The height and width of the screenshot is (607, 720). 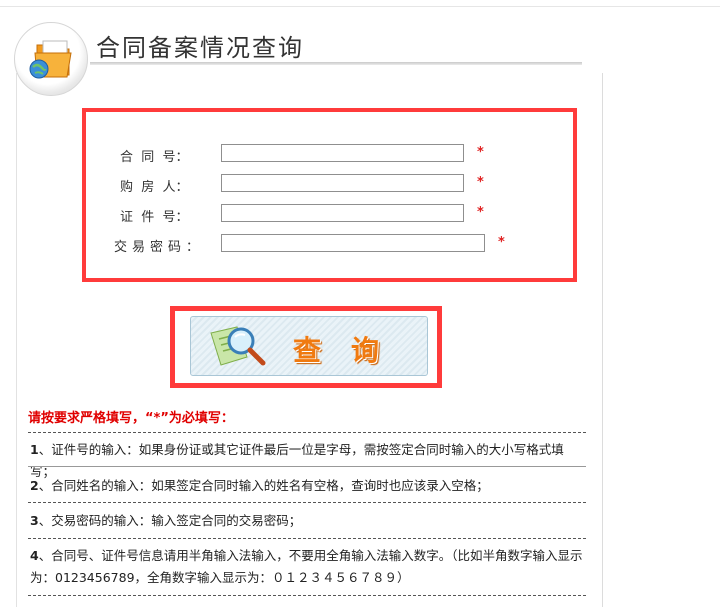 I want to click on title-underline, so click(x=336, y=63).